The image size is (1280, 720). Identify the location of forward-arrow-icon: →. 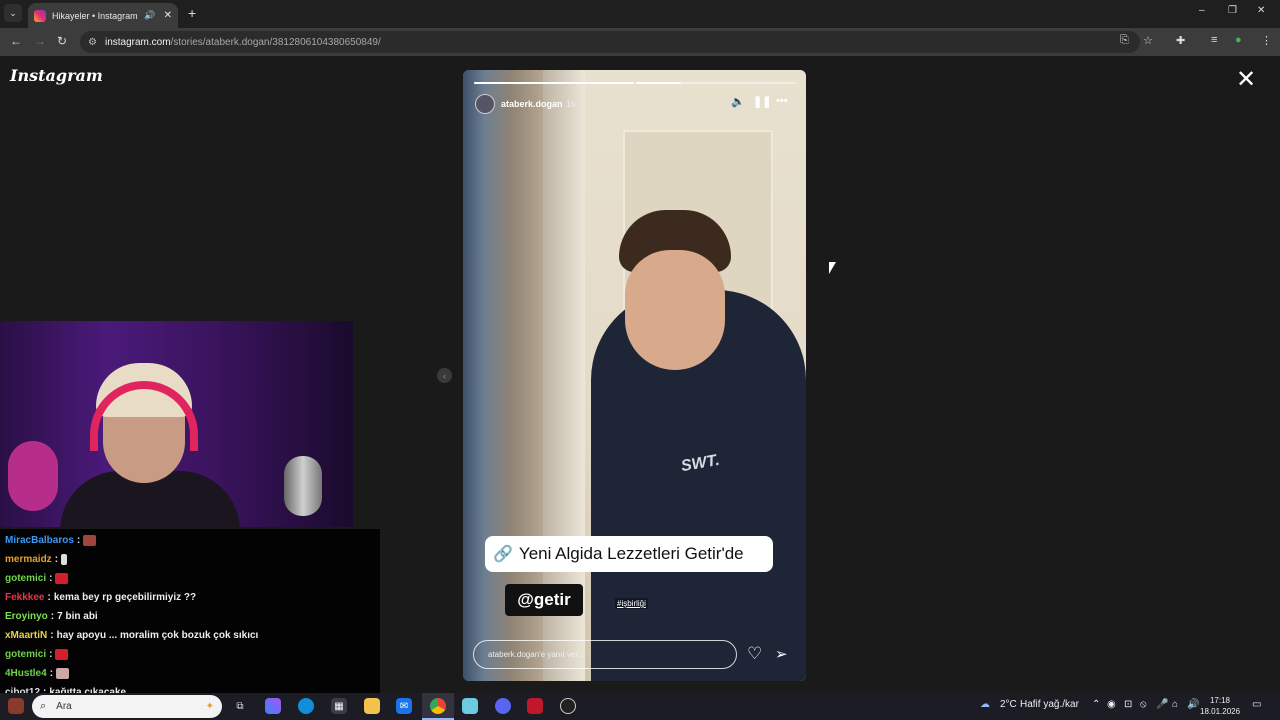
(40, 41).